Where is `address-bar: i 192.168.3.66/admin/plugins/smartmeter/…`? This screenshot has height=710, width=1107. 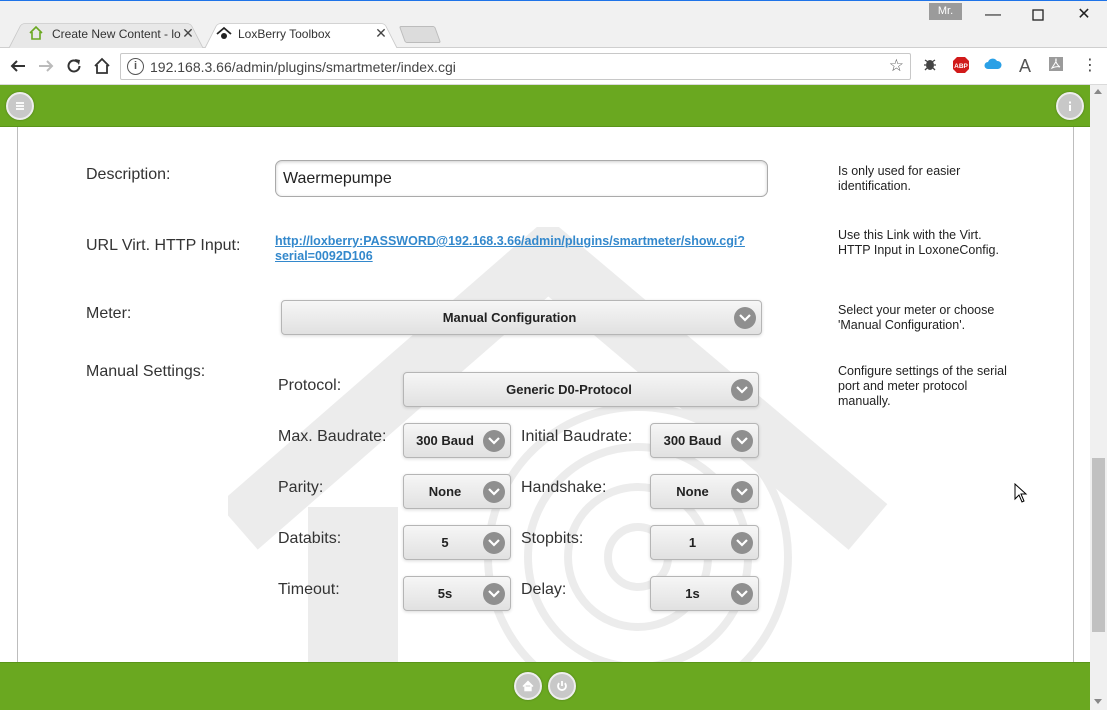
address-bar: i 192.168.3.66/admin/plugins/smartmeter/… is located at coordinates (515, 66).